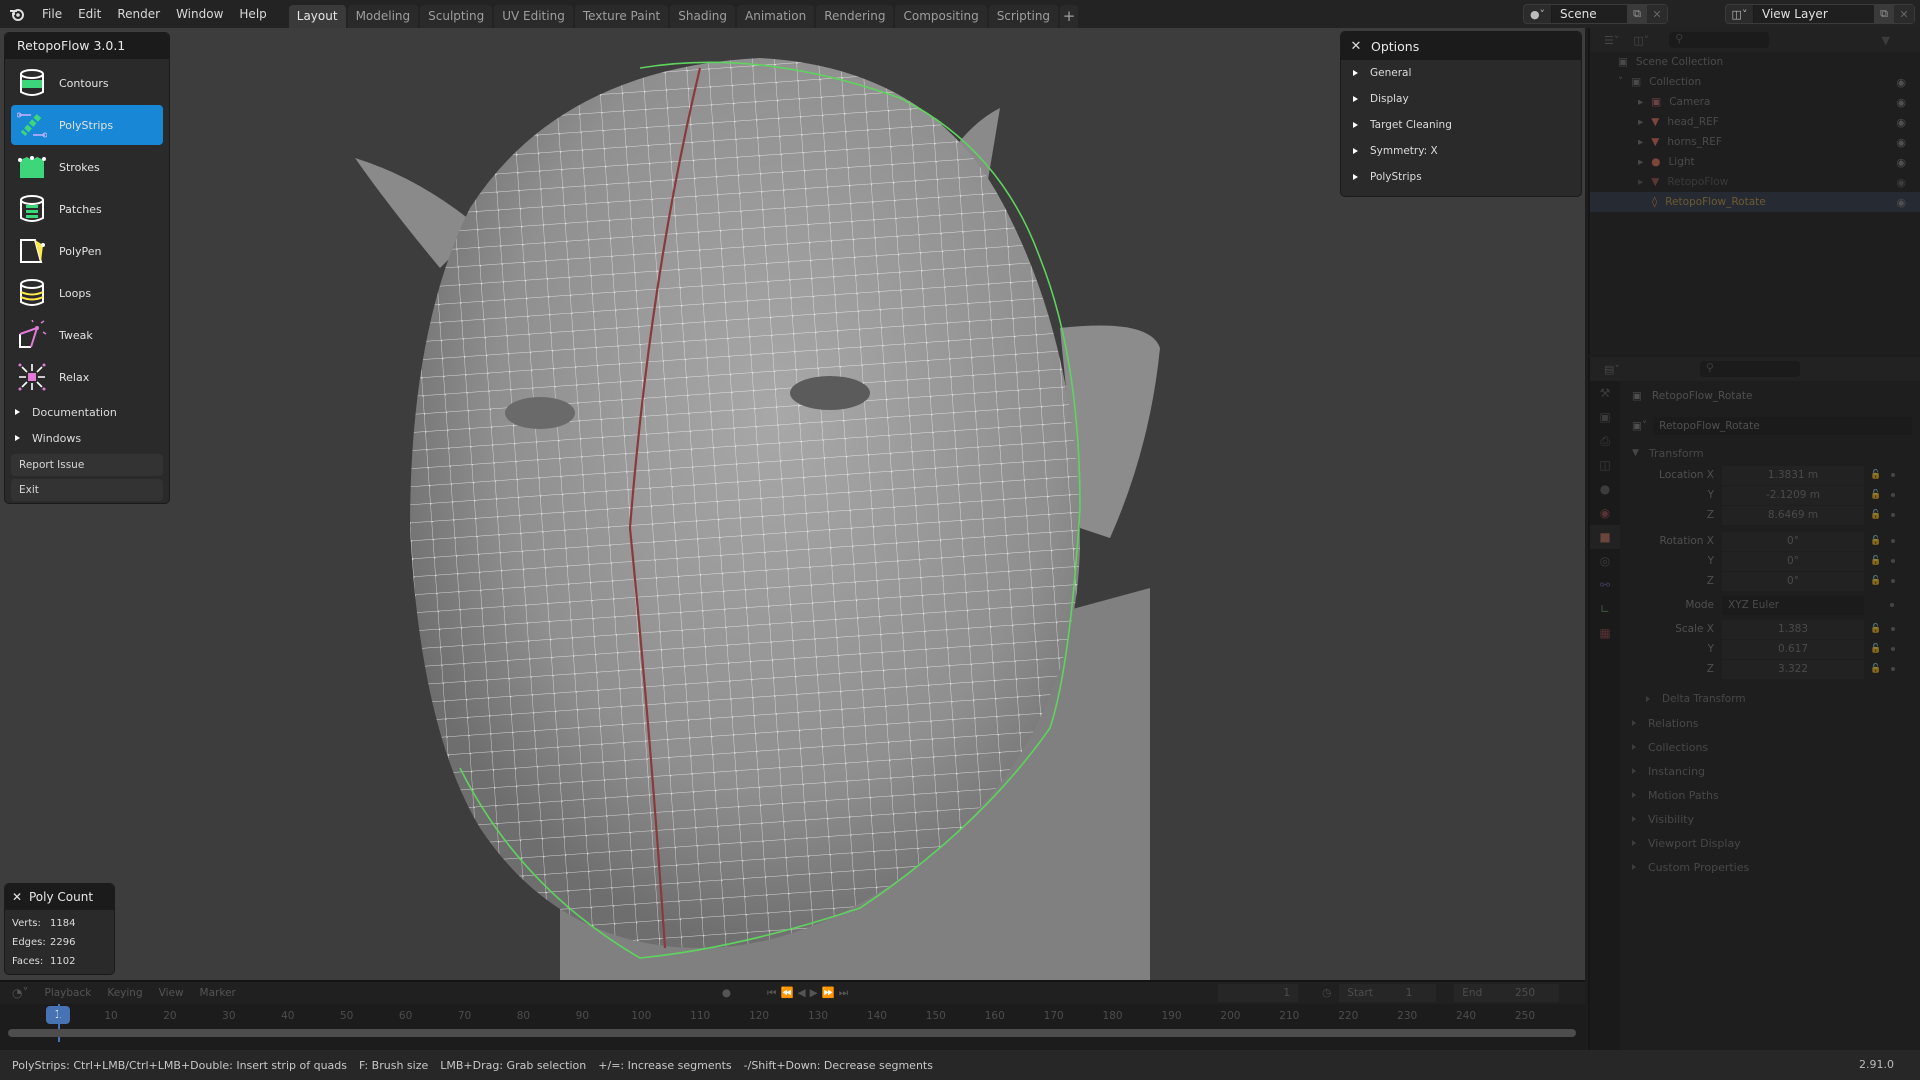 This screenshot has width=1920, height=1080. Describe the element at coordinates (138, 14) in the screenshot. I see `menu-render: Render` at that location.